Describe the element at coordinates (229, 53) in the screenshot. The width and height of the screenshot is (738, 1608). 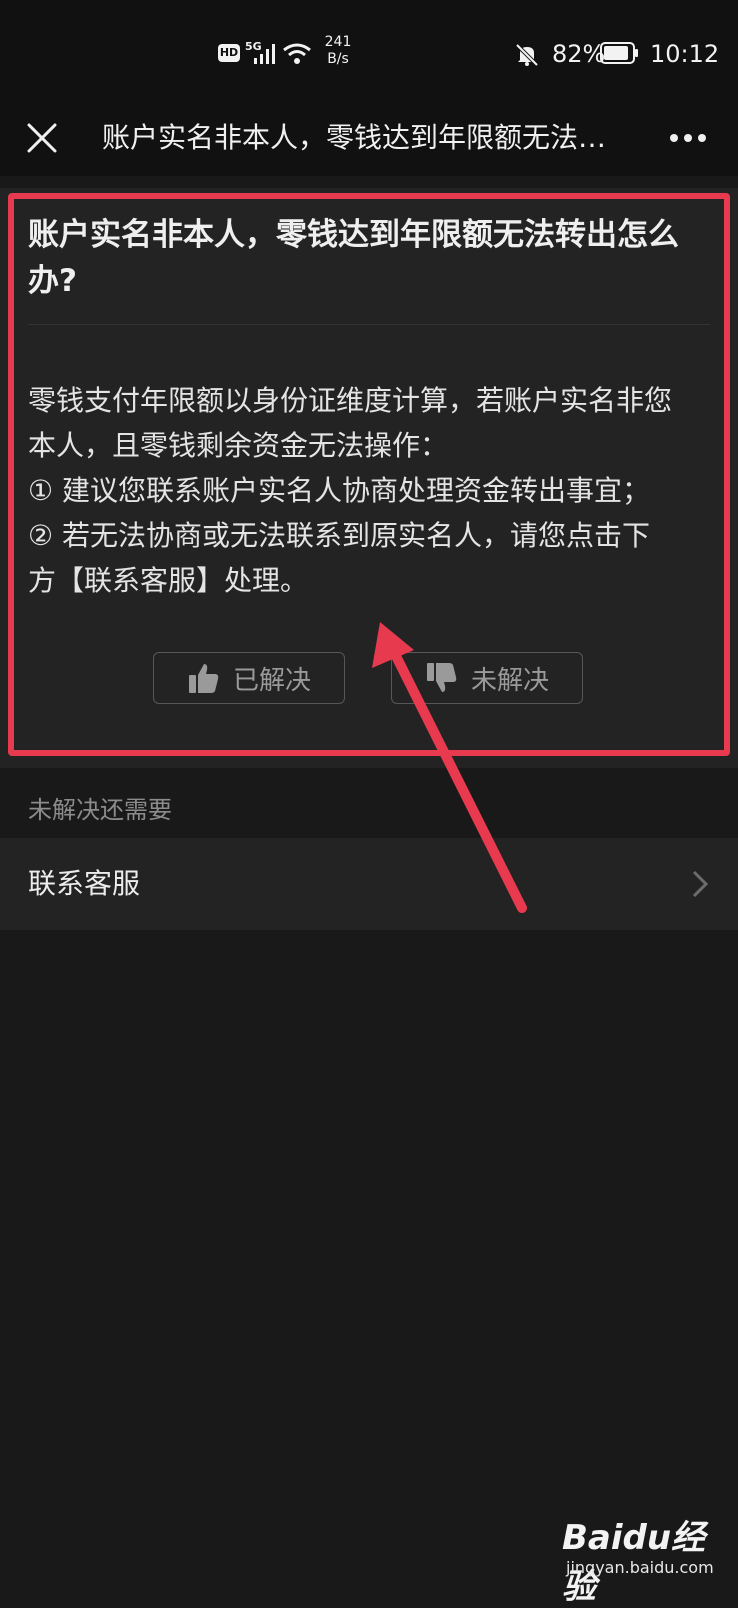
I see `hd-badge: HD` at that location.